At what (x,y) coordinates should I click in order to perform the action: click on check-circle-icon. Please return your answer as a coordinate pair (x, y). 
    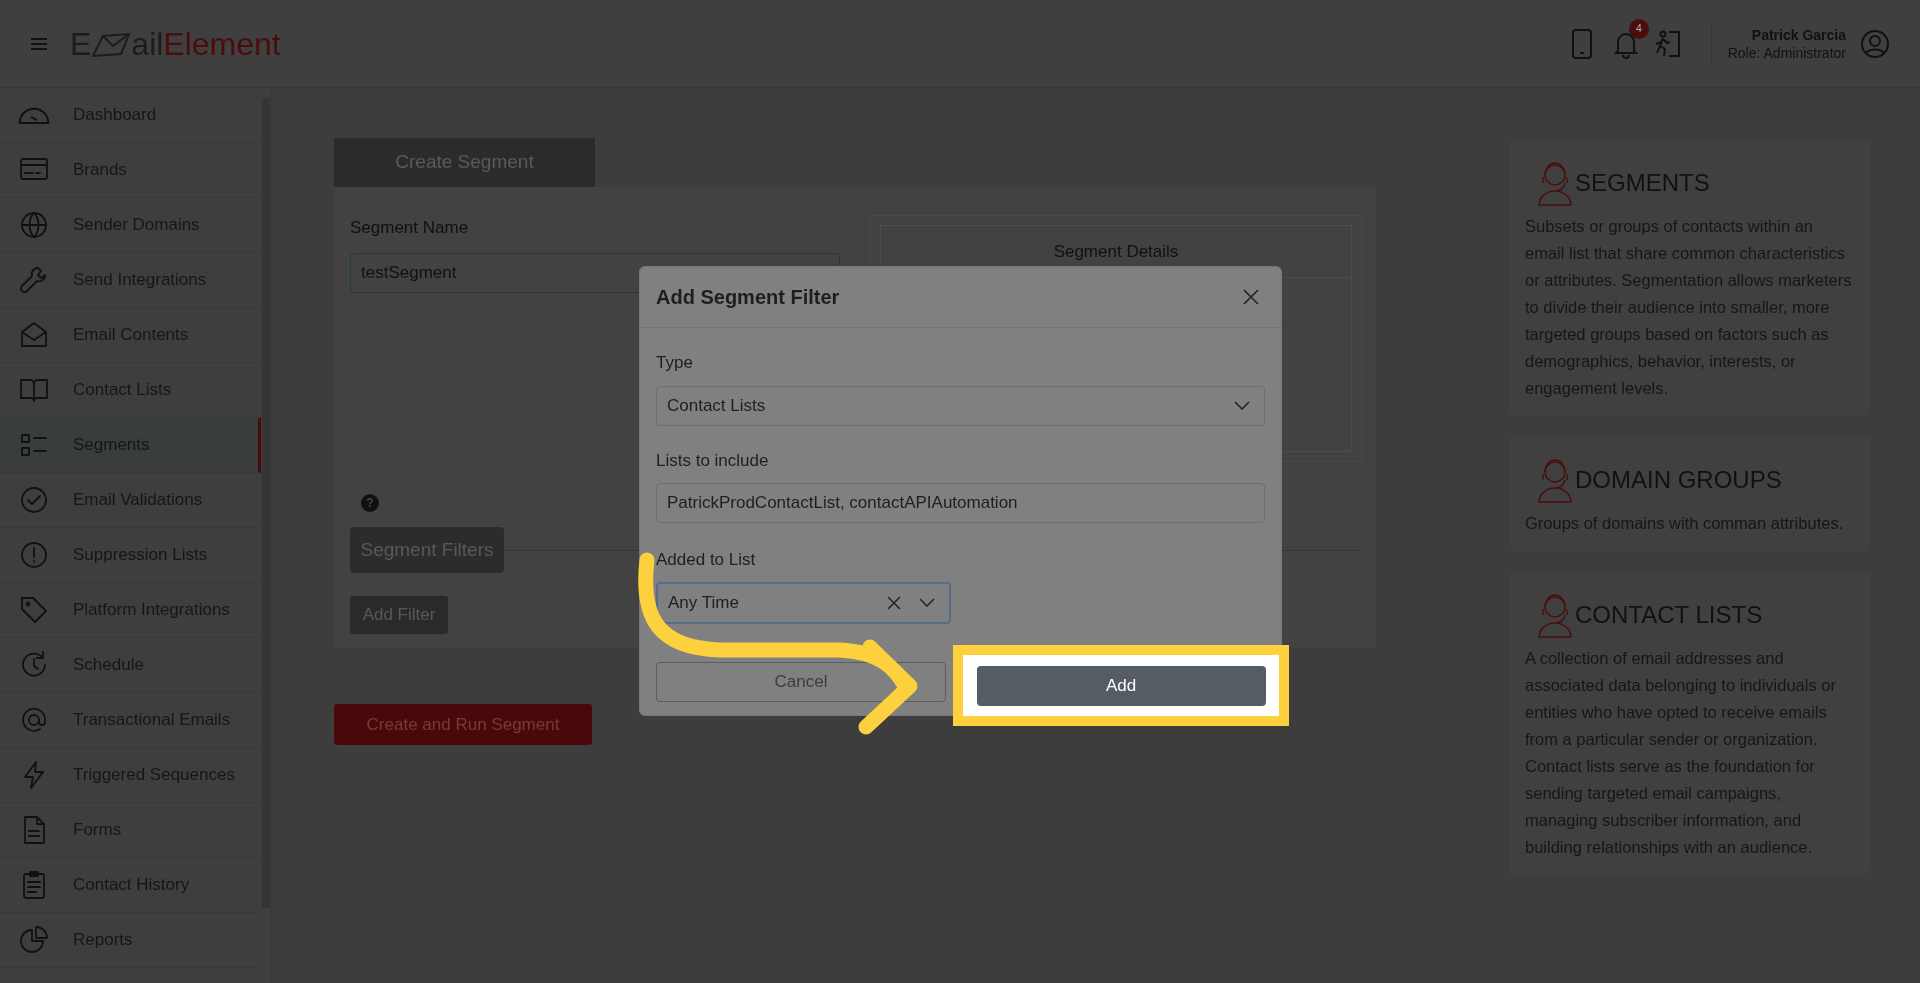
    Looking at the image, I should click on (34, 500).